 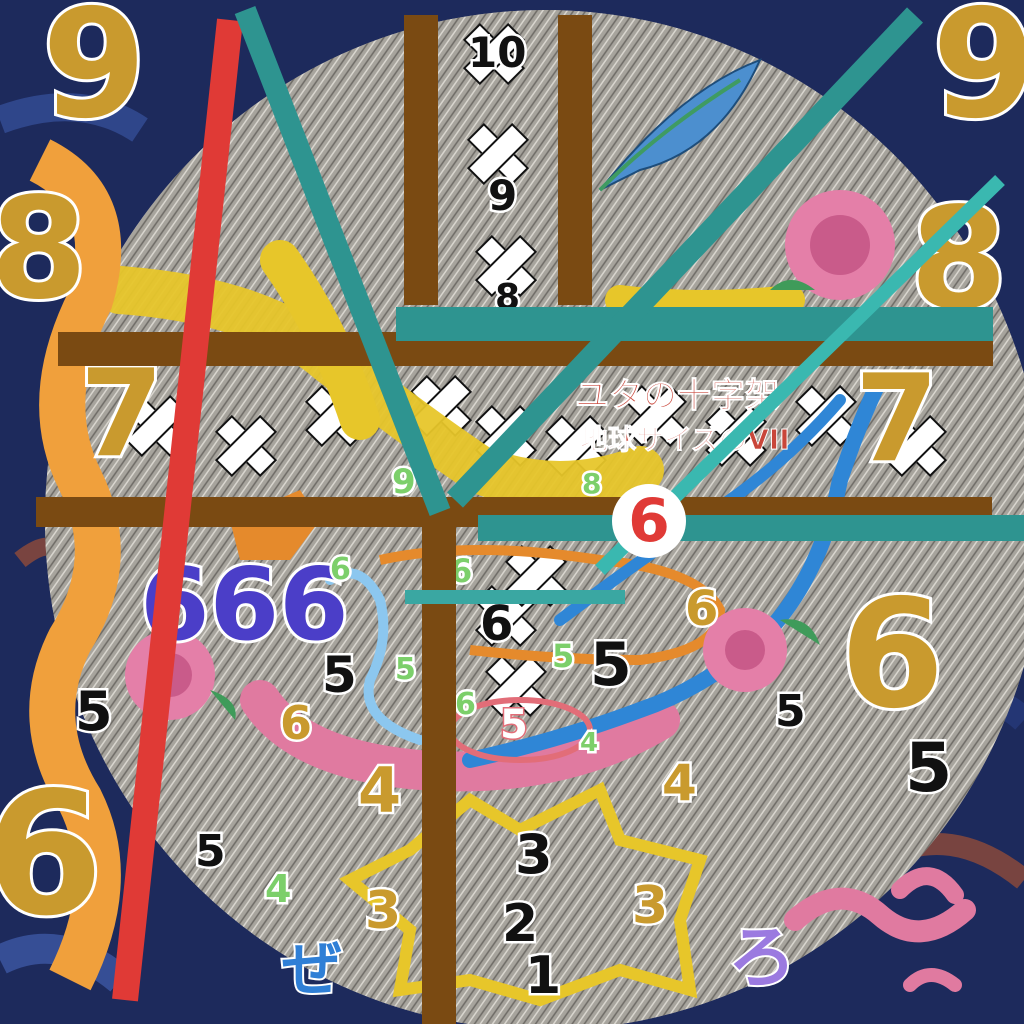 What do you see at coordinates (312, 970) in the screenshot?
I see `kana-bottom-left: ぜ` at bounding box center [312, 970].